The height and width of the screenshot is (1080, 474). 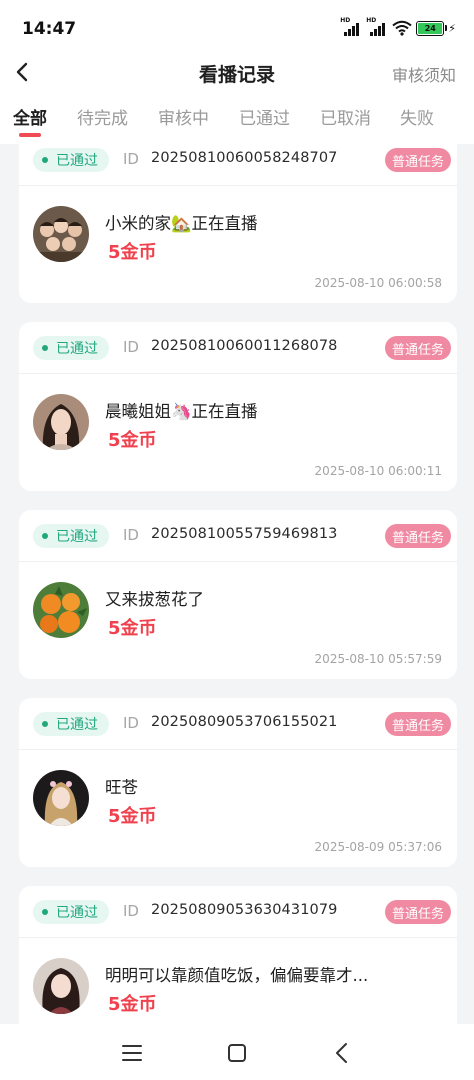 What do you see at coordinates (417, 116) in the screenshot?
I see `tab-failed: 失败` at bounding box center [417, 116].